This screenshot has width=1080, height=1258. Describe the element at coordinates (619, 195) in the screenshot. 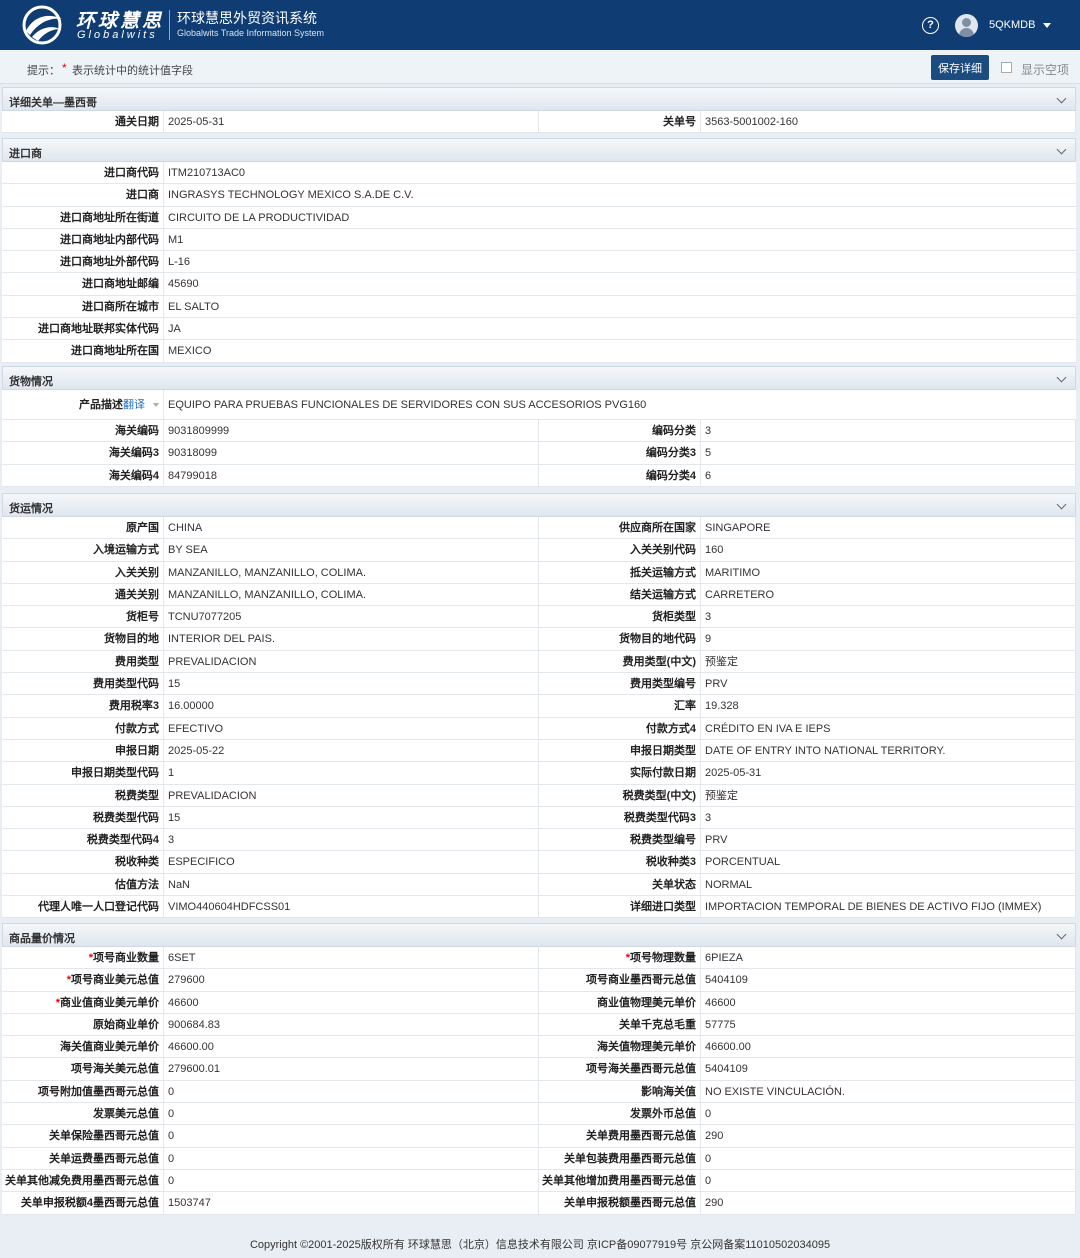

I see `field-value: INGRASYS TECHNOLOGY MEXICO S.A.DE C.V.` at that location.